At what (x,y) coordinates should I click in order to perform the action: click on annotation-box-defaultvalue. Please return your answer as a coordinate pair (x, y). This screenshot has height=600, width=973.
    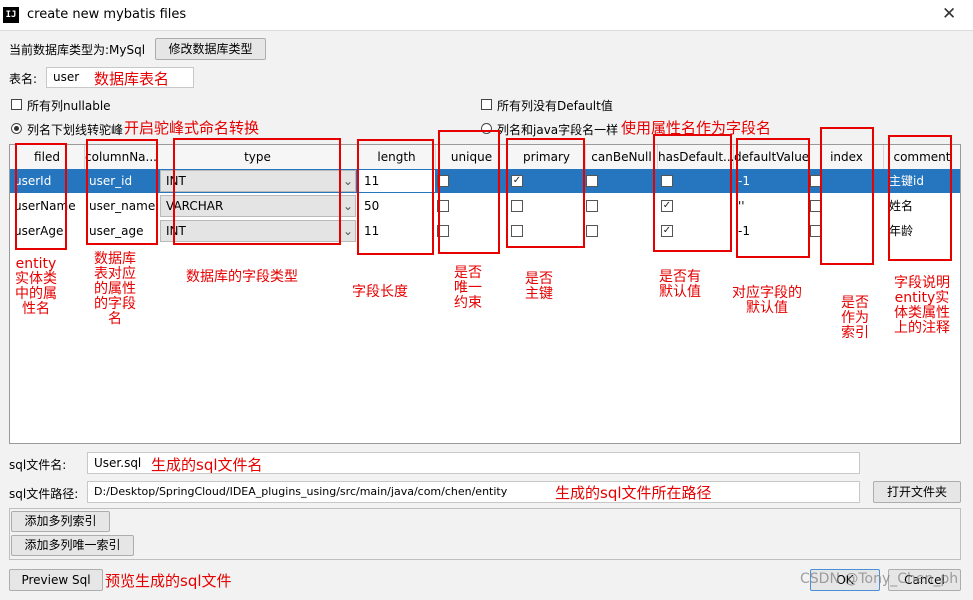
    Looking at the image, I should click on (773, 198).